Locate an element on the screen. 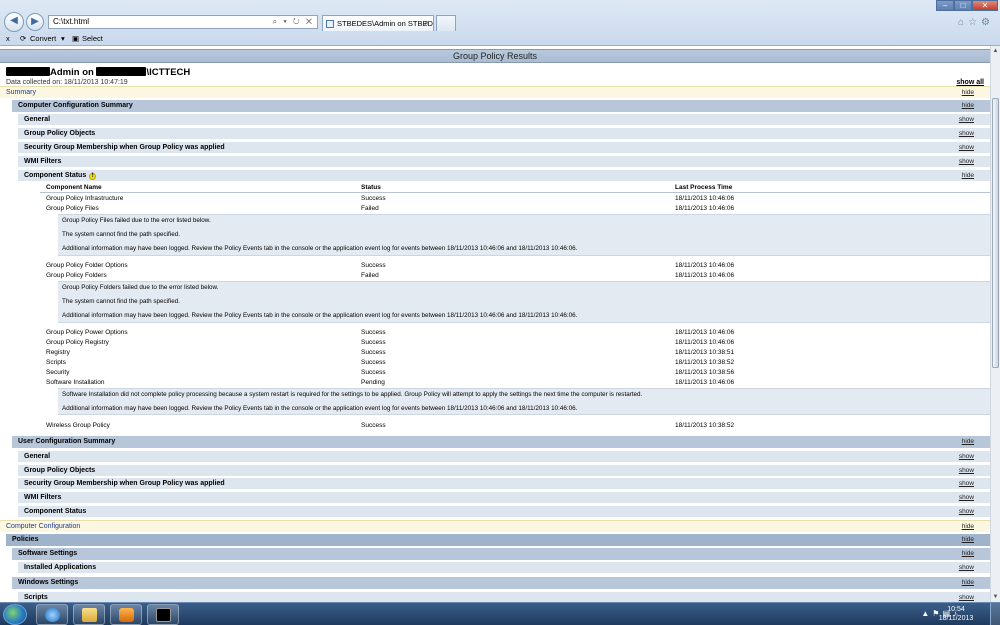  computer-gpo-header: Group Policy Objects show is located at coordinates (504, 133).